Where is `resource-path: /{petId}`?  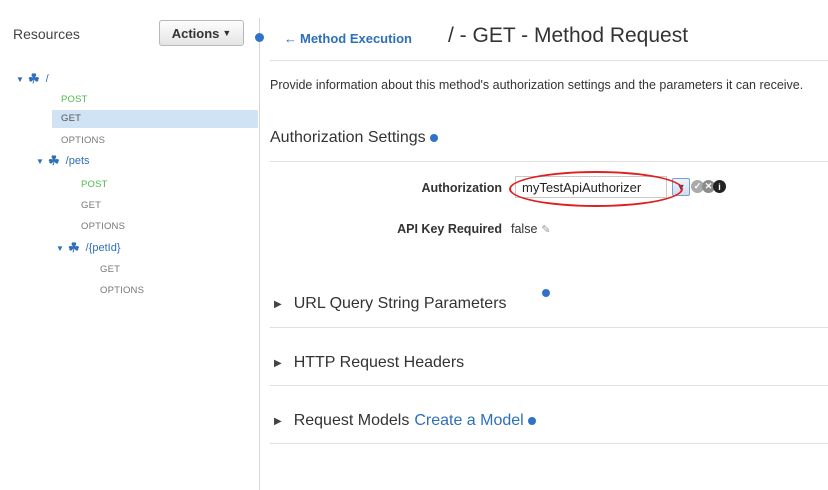
resource-path: /{petId} is located at coordinates (103, 248).